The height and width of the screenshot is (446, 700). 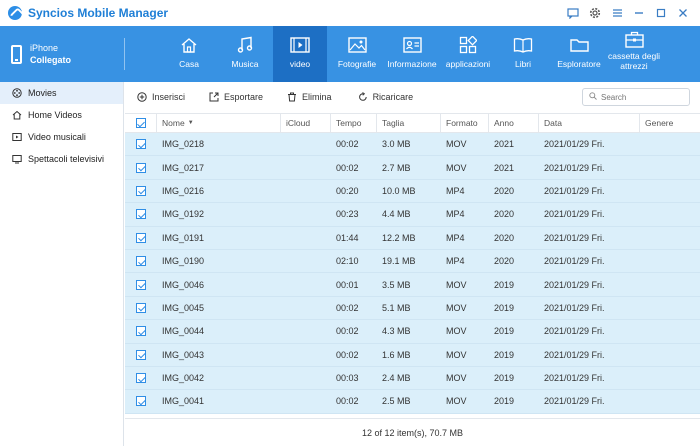 What do you see at coordinates (455, 214) in the screenshot?
I see `cell-format: MP4` at bounding box center [455, 214].